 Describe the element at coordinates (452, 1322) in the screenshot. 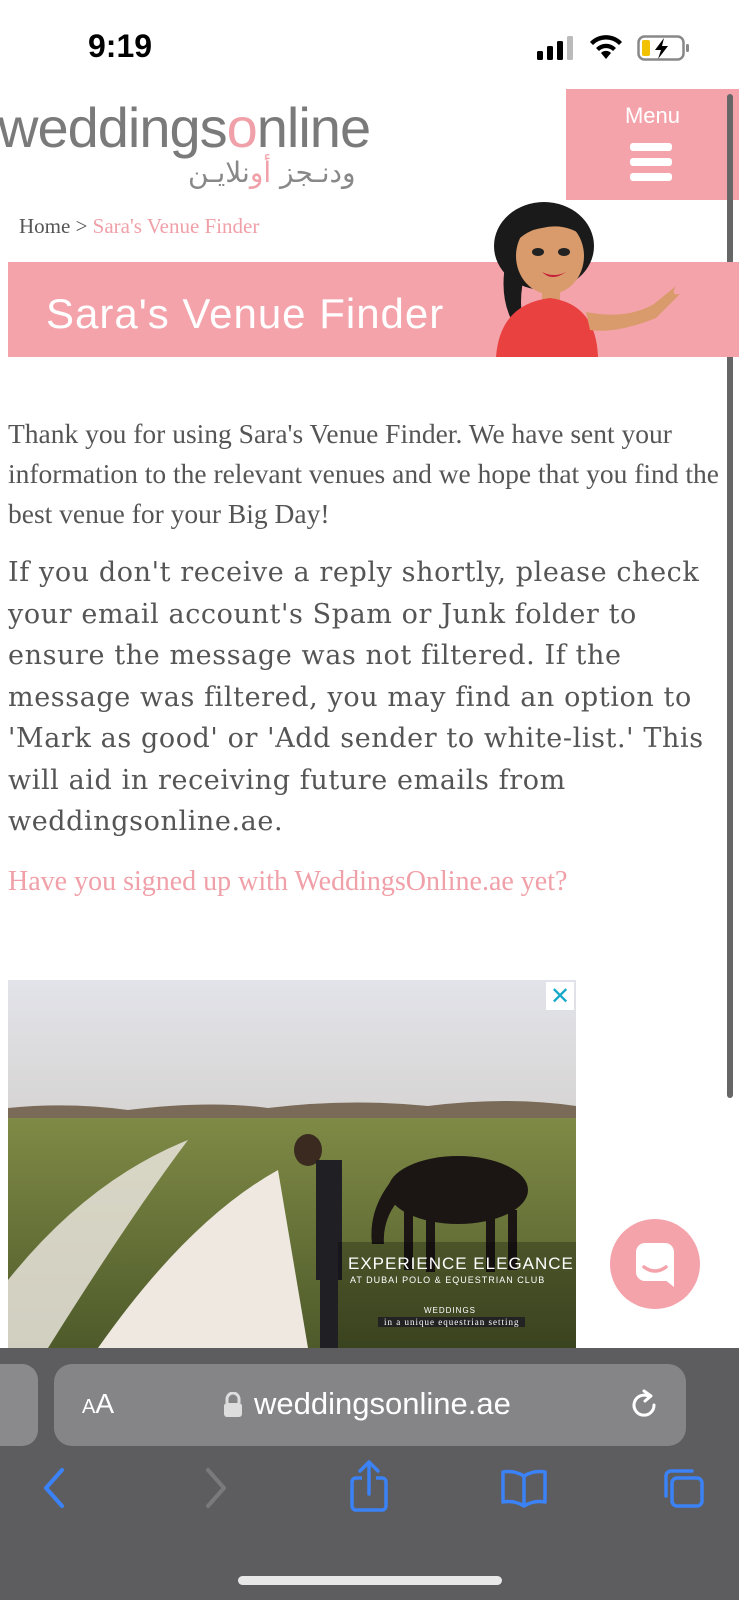

I see `ad-tagline: in a unique equestrian setting` at that location.